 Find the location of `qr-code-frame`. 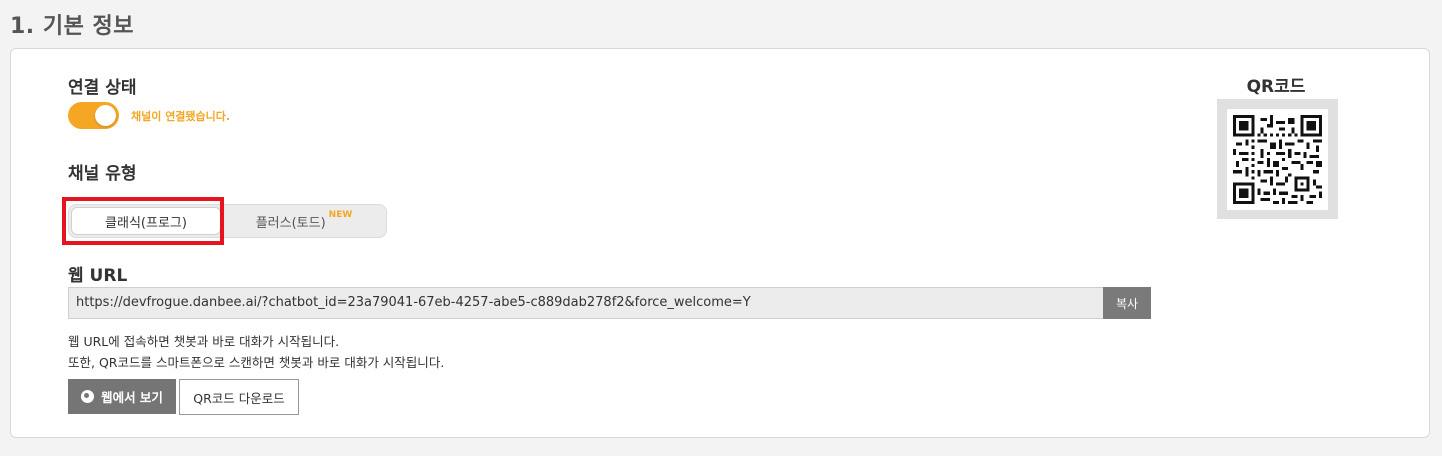

qr-code-frame is located at coordinates (1277, 159).